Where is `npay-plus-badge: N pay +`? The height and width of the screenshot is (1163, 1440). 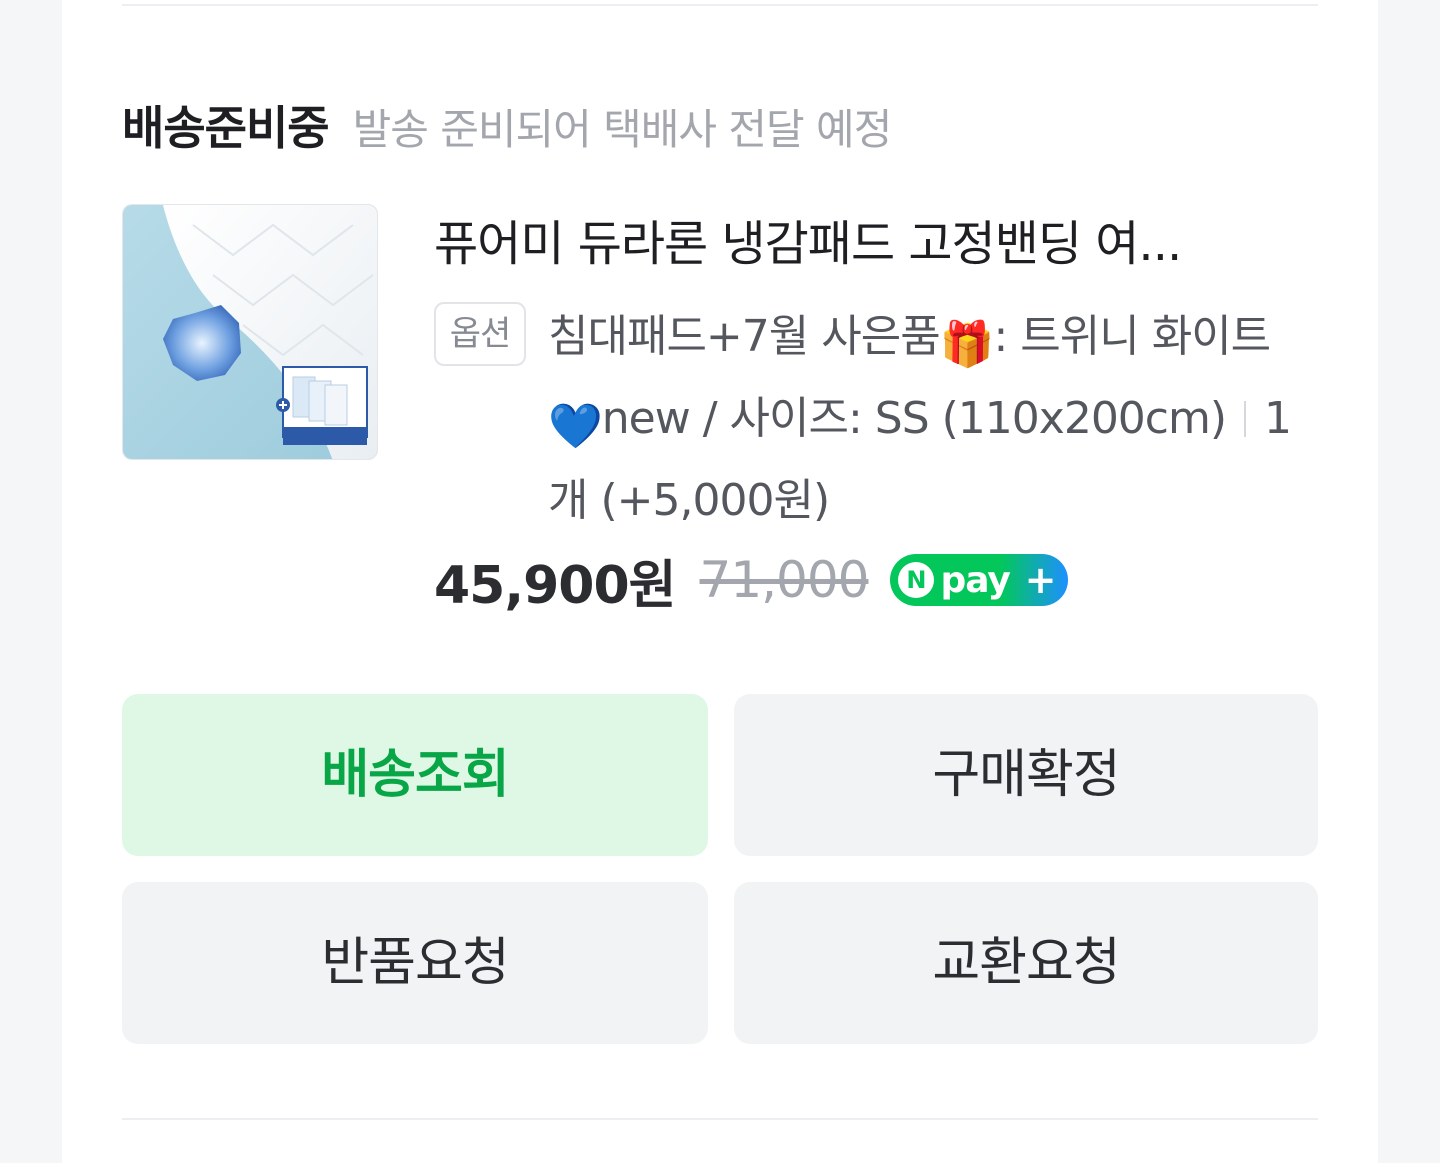
npay-plus-badge: N pay + is located at coordinates (979, 580).